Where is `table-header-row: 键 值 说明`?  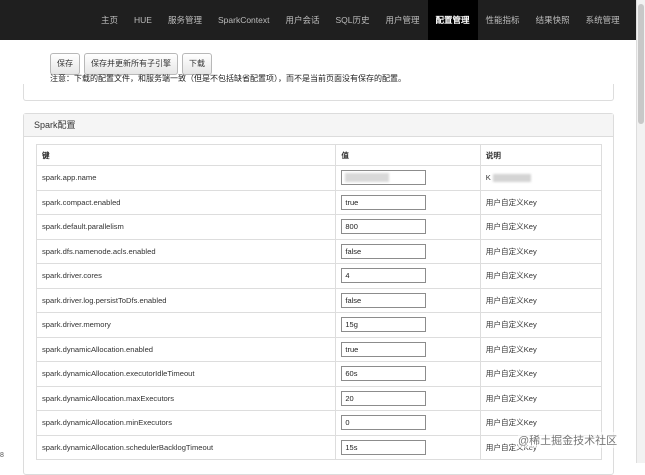 table-header-row: 键 值 说明 is located at coordinates (319, 155).